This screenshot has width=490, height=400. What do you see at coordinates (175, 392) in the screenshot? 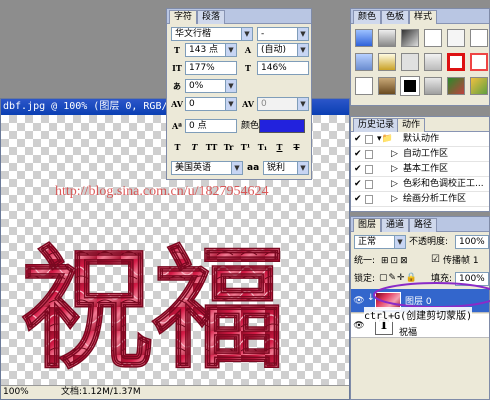
I see `document-statusbar: 100% 文档:1.12M/1.37M` at bounding box center [175, 392].